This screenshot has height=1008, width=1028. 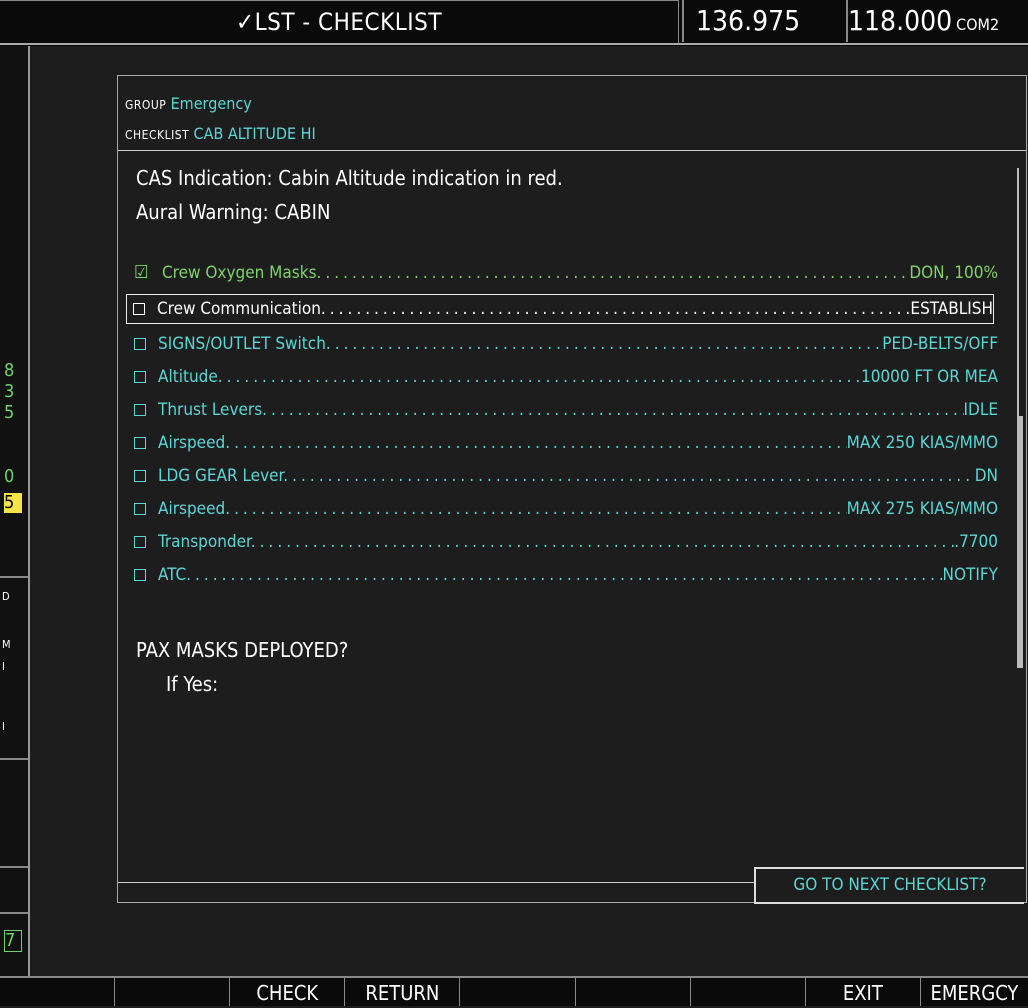 What do you see at coordinates (9, 391) in the screenshot?
I see `strip-digit: 3` at bounding box center [9, 391].